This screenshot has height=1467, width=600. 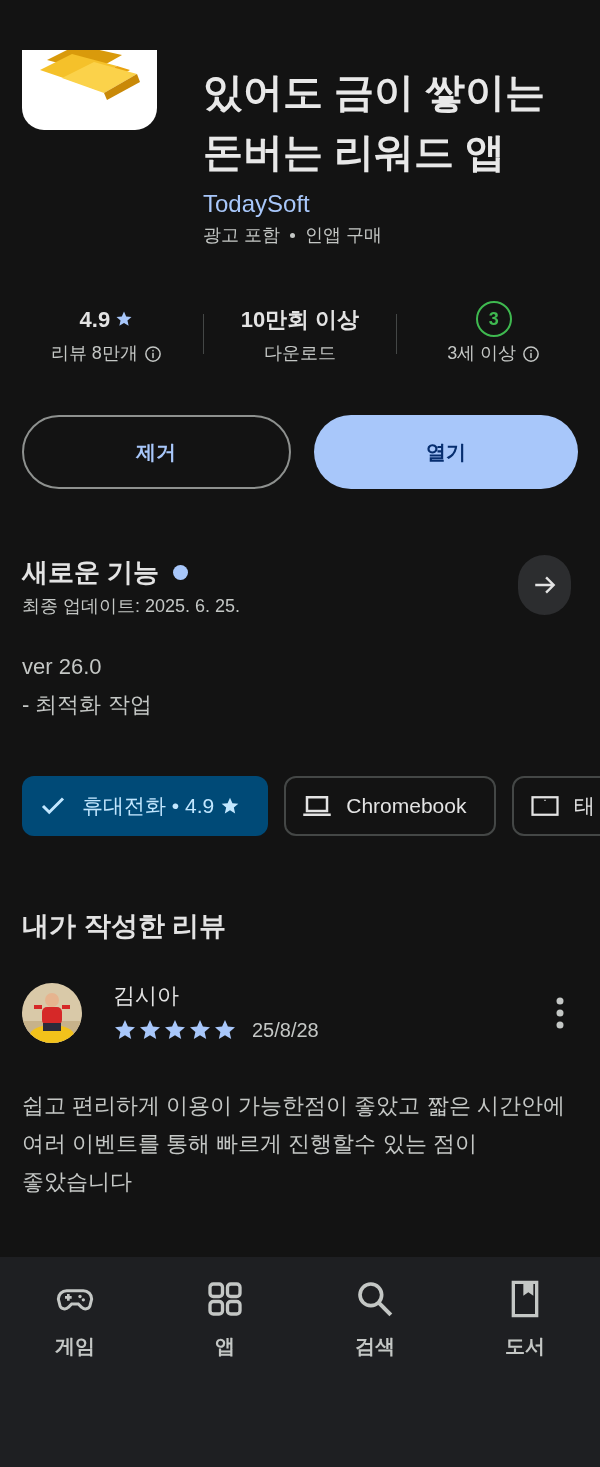 What do you see at coordinates (124, 926) in the screenshot?
I see `section-title: 내가 작성한 리뷰` at bounding box center [124, 926].